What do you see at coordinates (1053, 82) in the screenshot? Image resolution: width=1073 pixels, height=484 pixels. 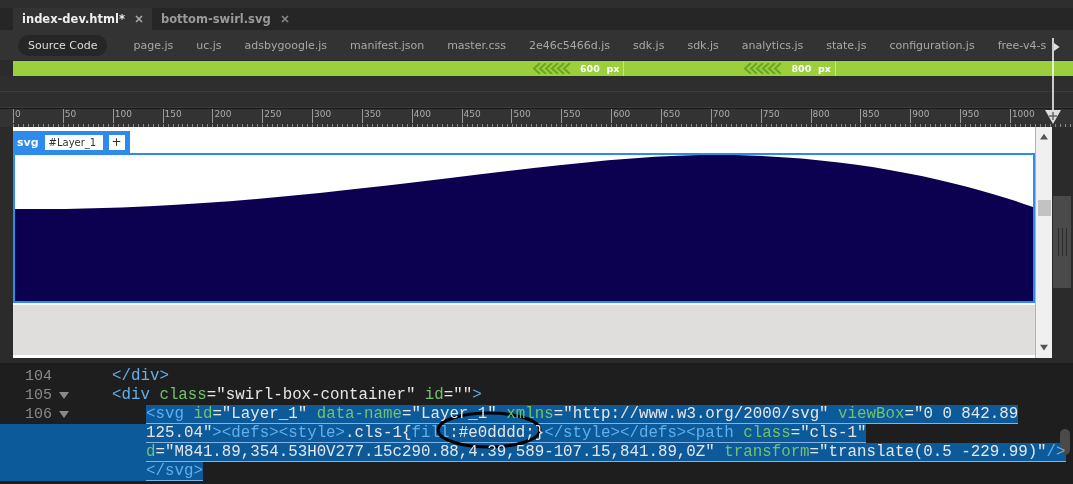 I see `breakpoint-marker` at bounding box center [1053, 82].